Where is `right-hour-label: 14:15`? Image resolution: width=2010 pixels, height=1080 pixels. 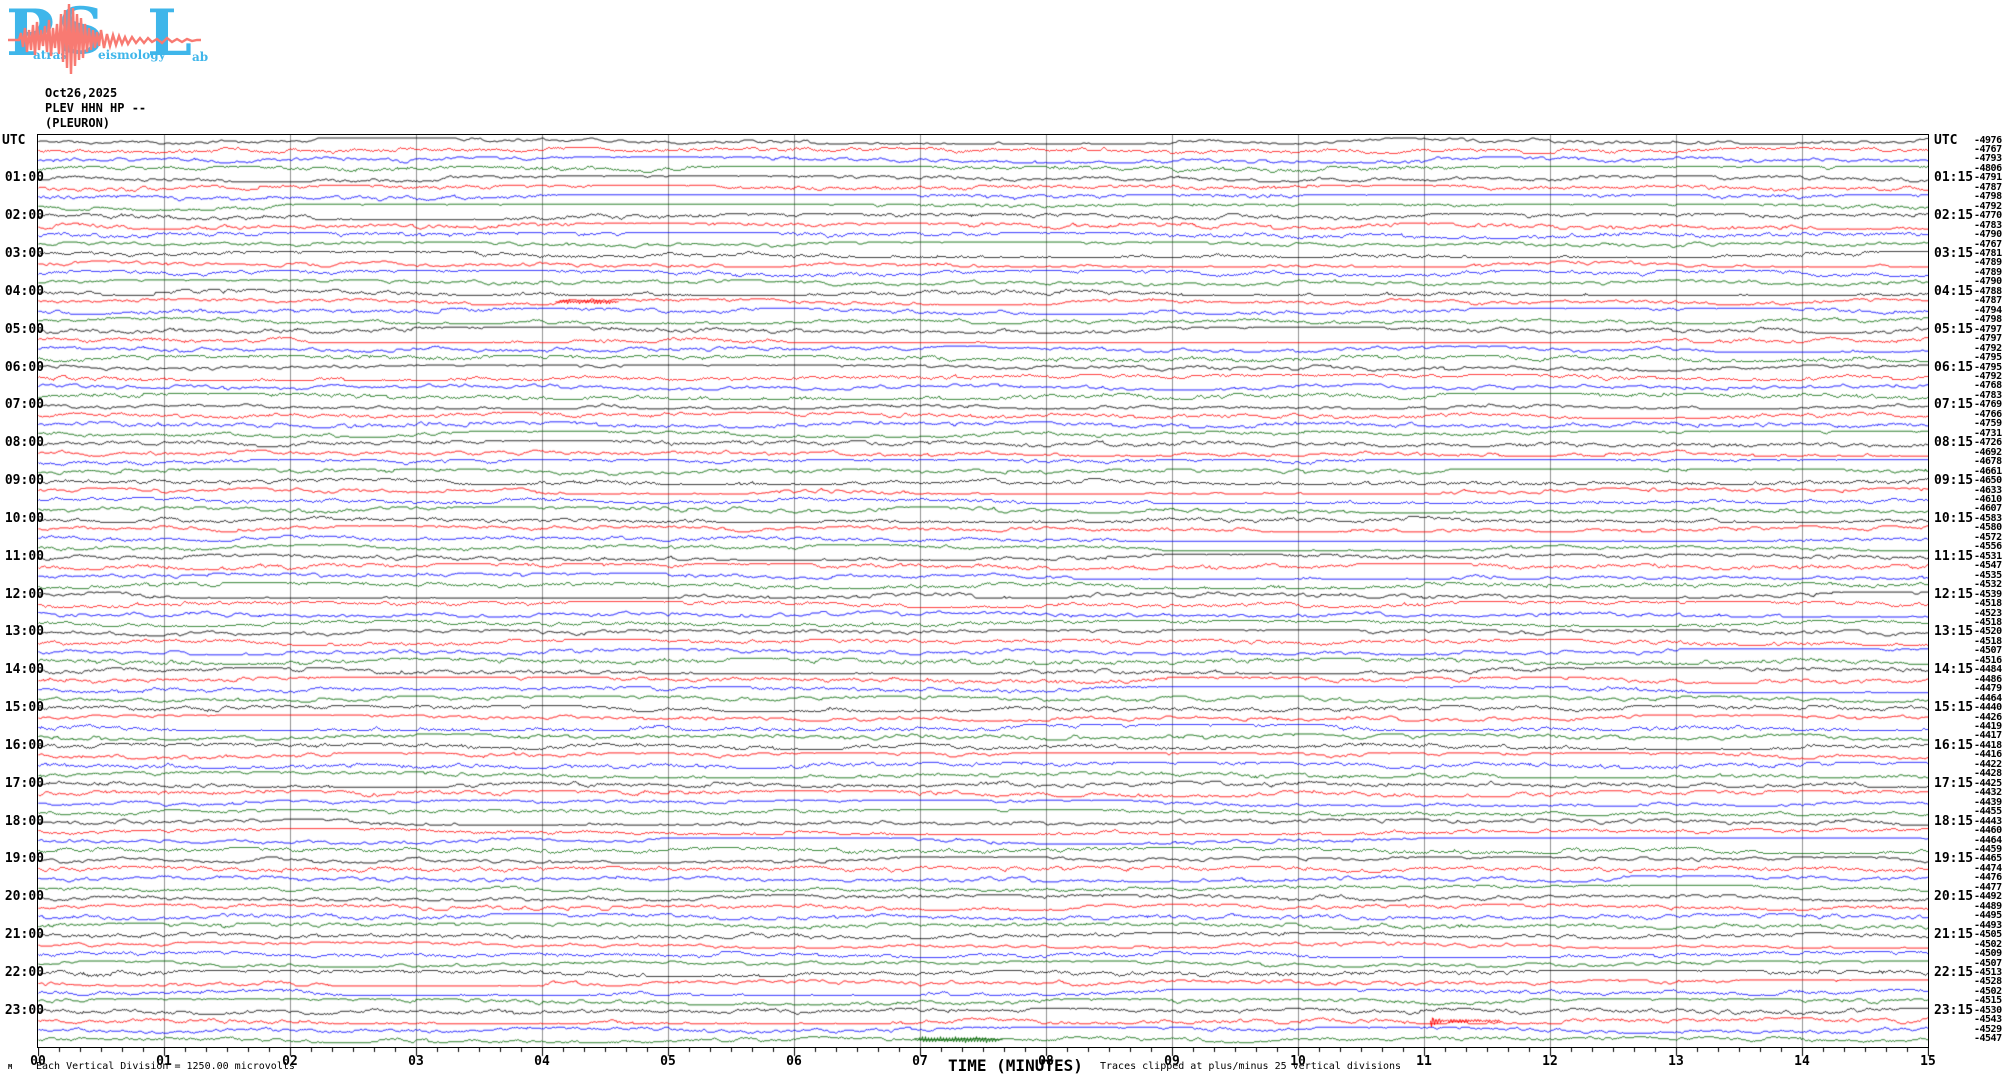 right-hour-label: 14:15 is located at coordinates (1954, 670).